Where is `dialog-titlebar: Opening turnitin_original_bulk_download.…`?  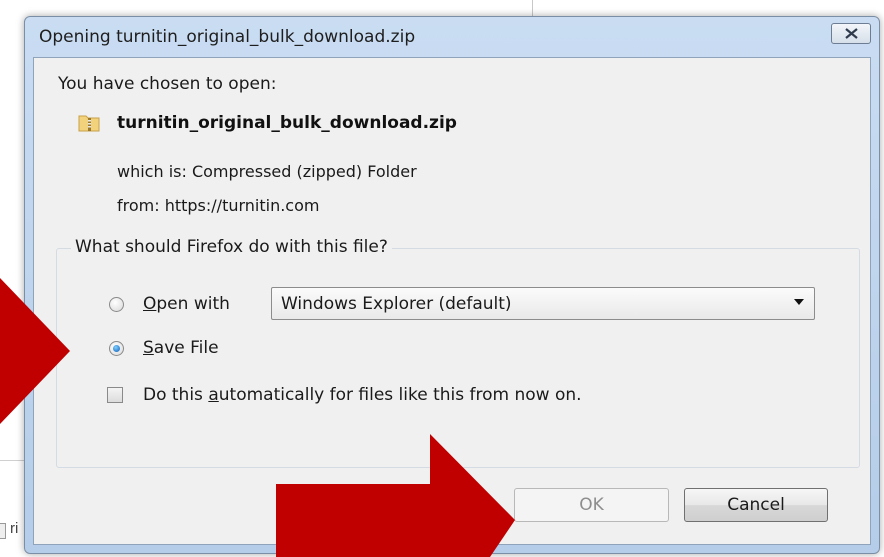
dialog-titlebar: Opening turnitin_original_bulk_download.… is located at coordinates (452, 37).